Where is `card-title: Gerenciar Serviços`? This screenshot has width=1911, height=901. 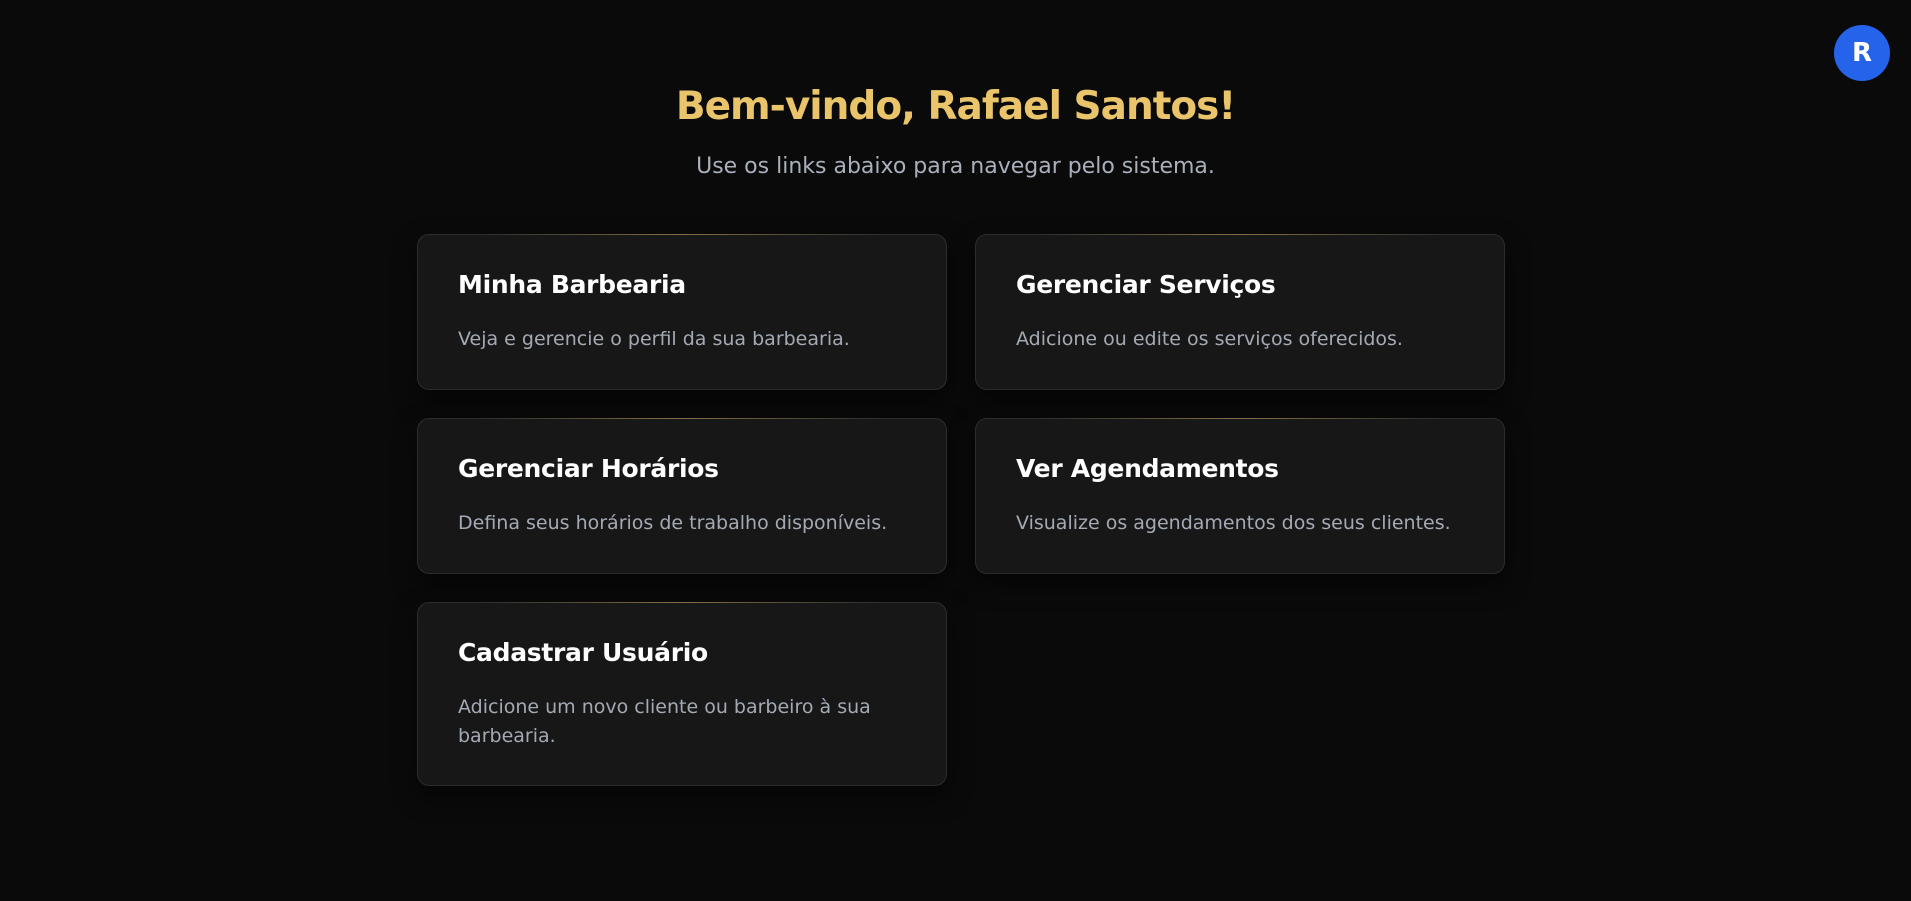 card-title: Gerenciar Serviços is located at coordinates (1146, 284).